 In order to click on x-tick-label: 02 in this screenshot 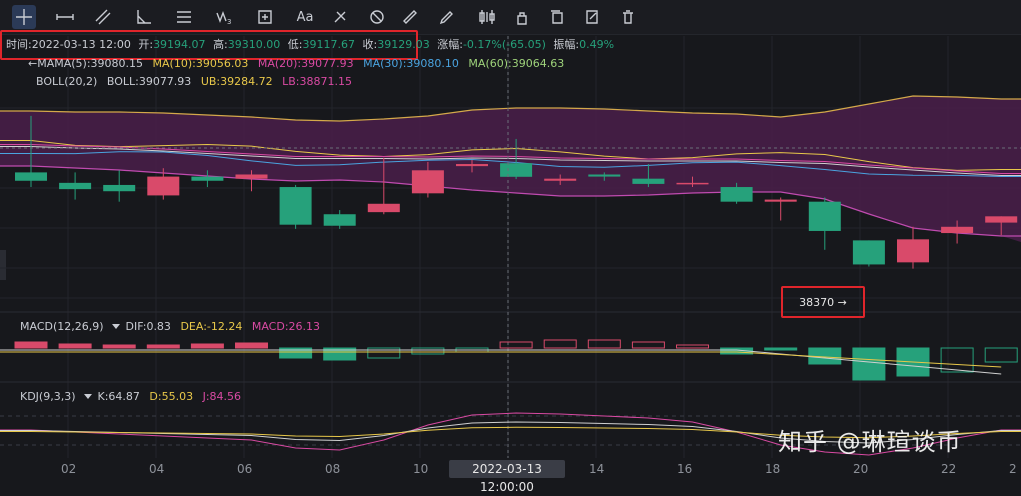, I will do `click(69, 469)`.